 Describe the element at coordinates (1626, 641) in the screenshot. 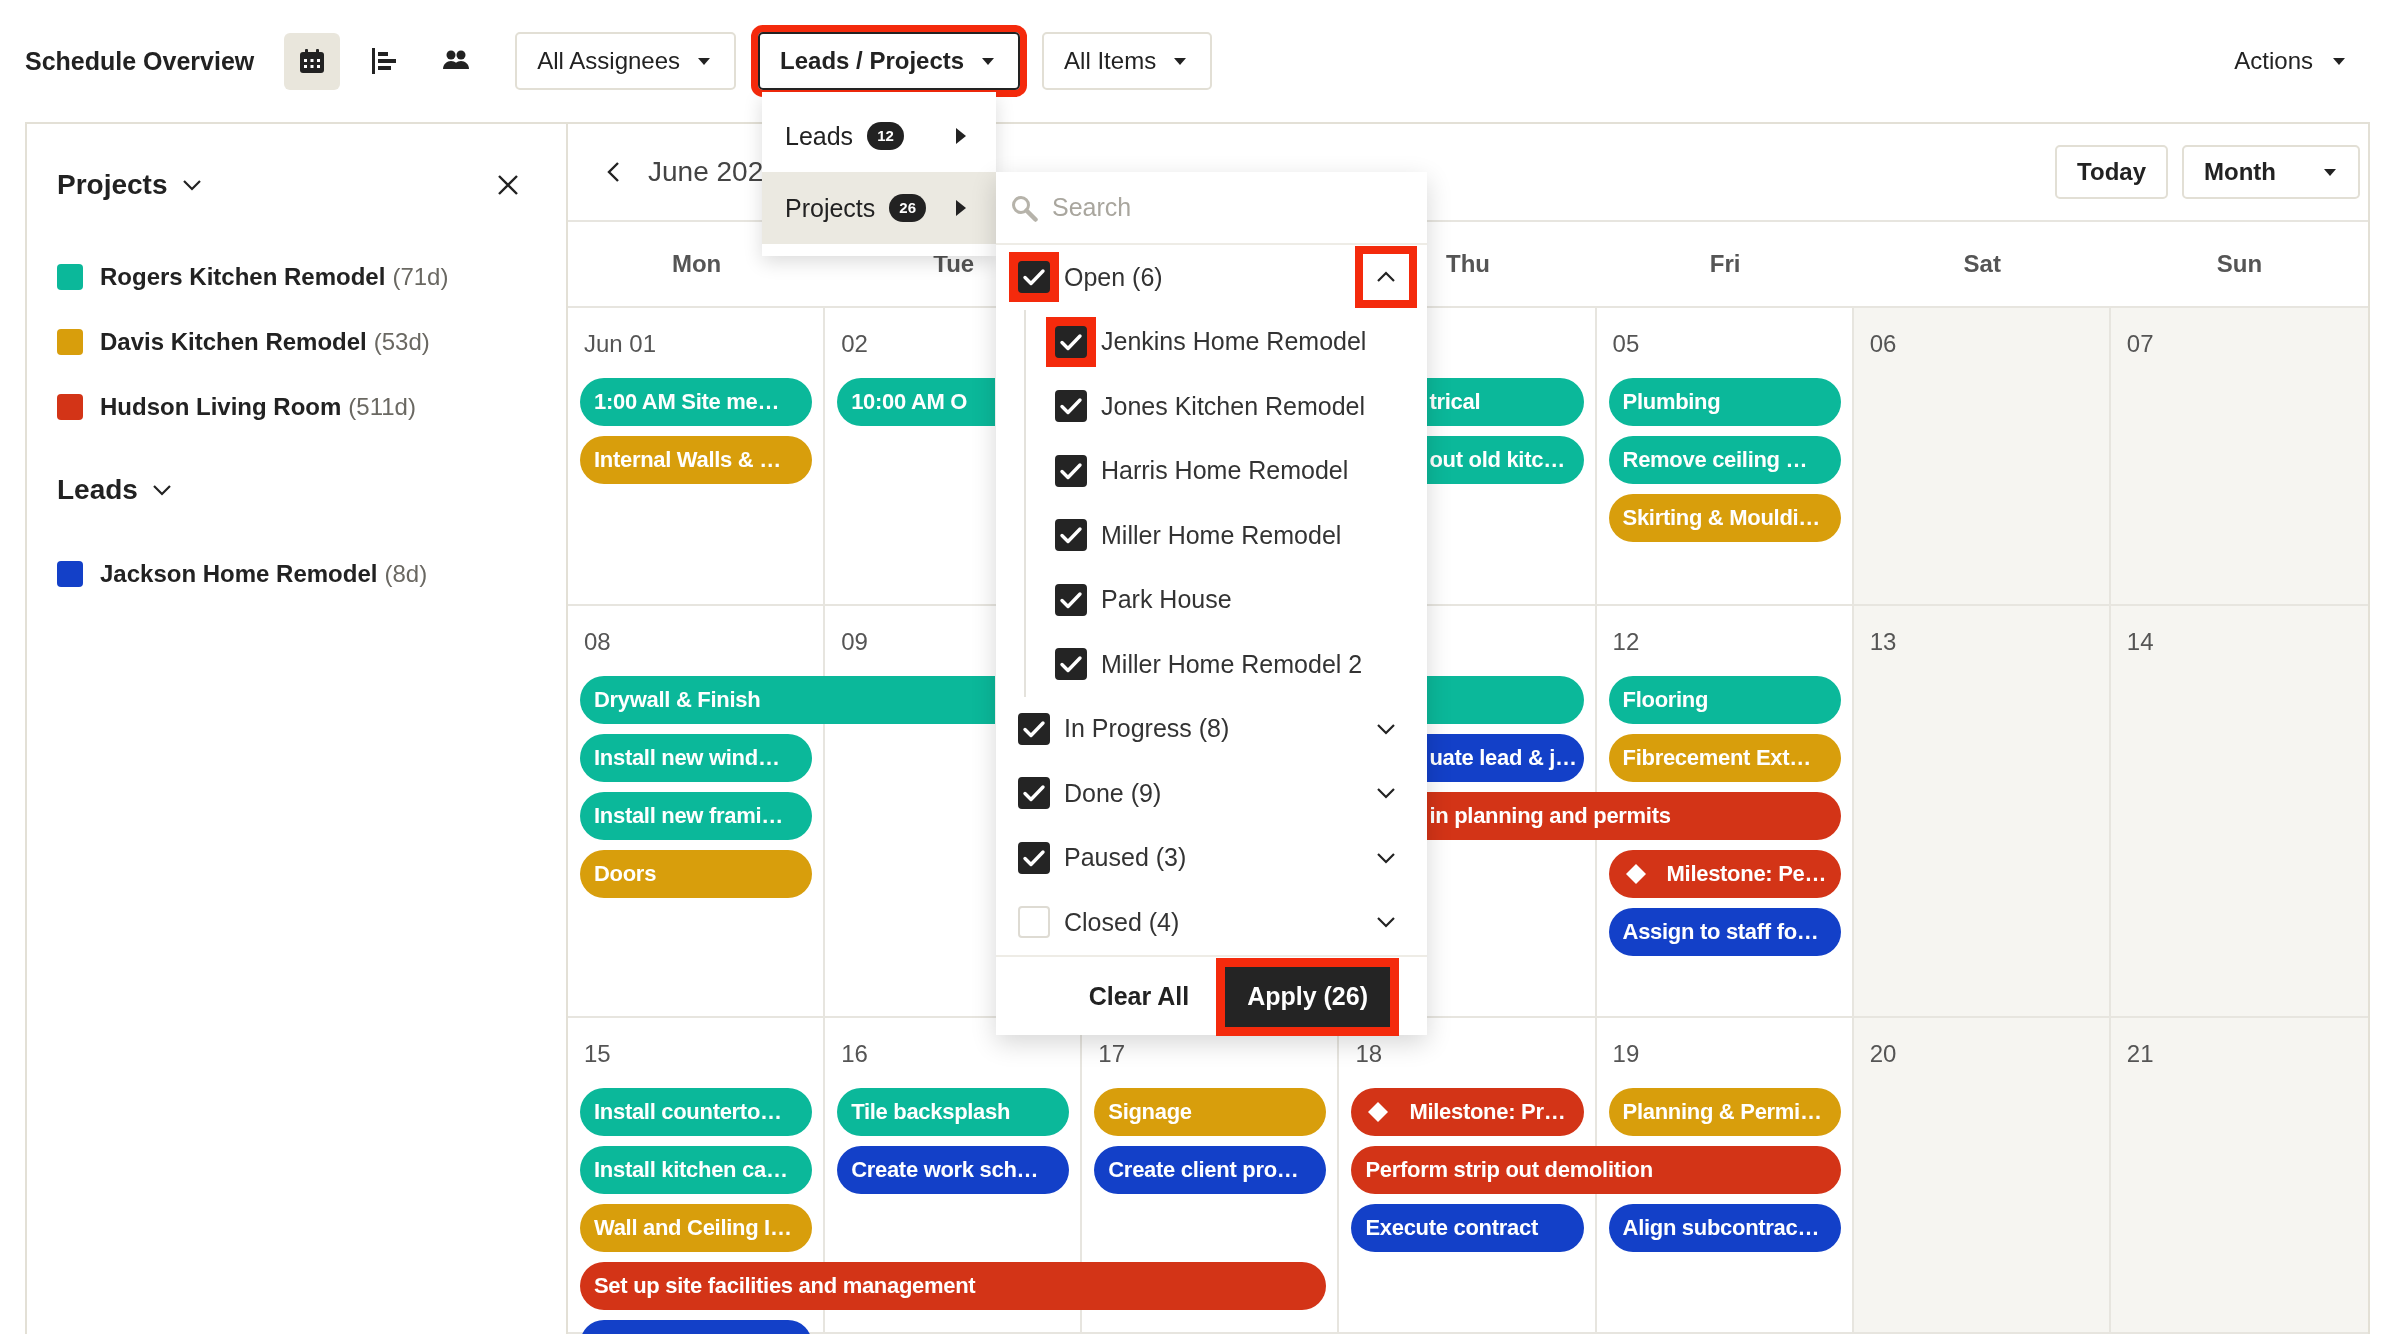

I see `date-label: 12` at that location.